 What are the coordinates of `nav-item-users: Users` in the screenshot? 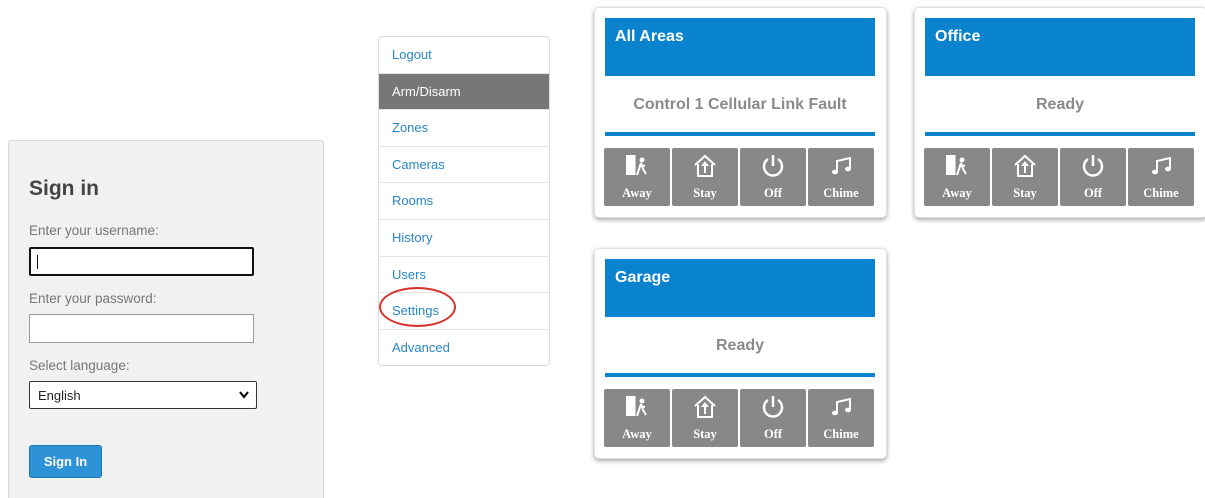 It's located at (464, 275).